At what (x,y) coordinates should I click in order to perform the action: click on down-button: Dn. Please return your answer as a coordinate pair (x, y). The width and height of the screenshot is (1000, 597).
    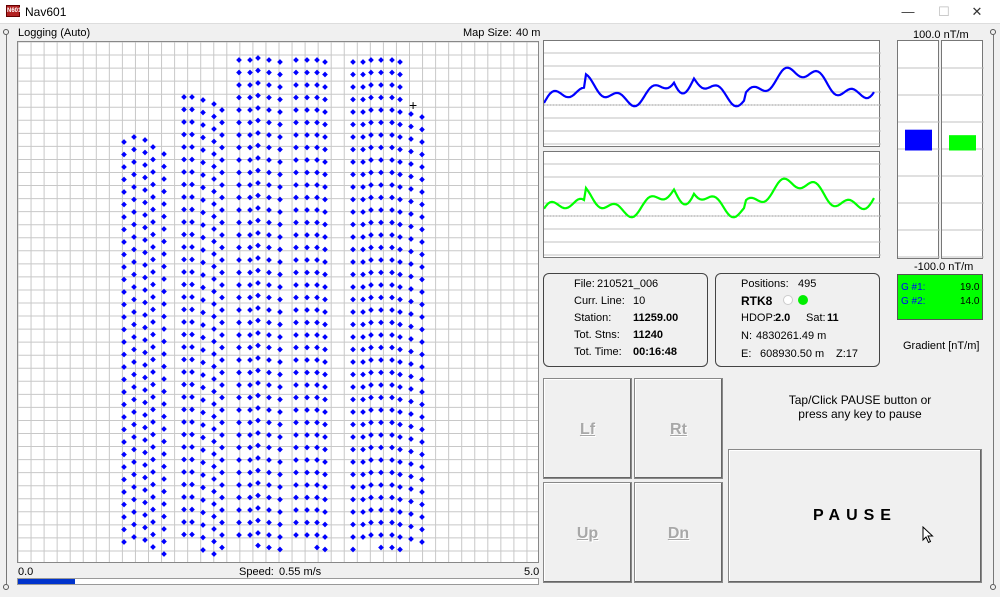
    Looking at the image, I should click on (678, 532).